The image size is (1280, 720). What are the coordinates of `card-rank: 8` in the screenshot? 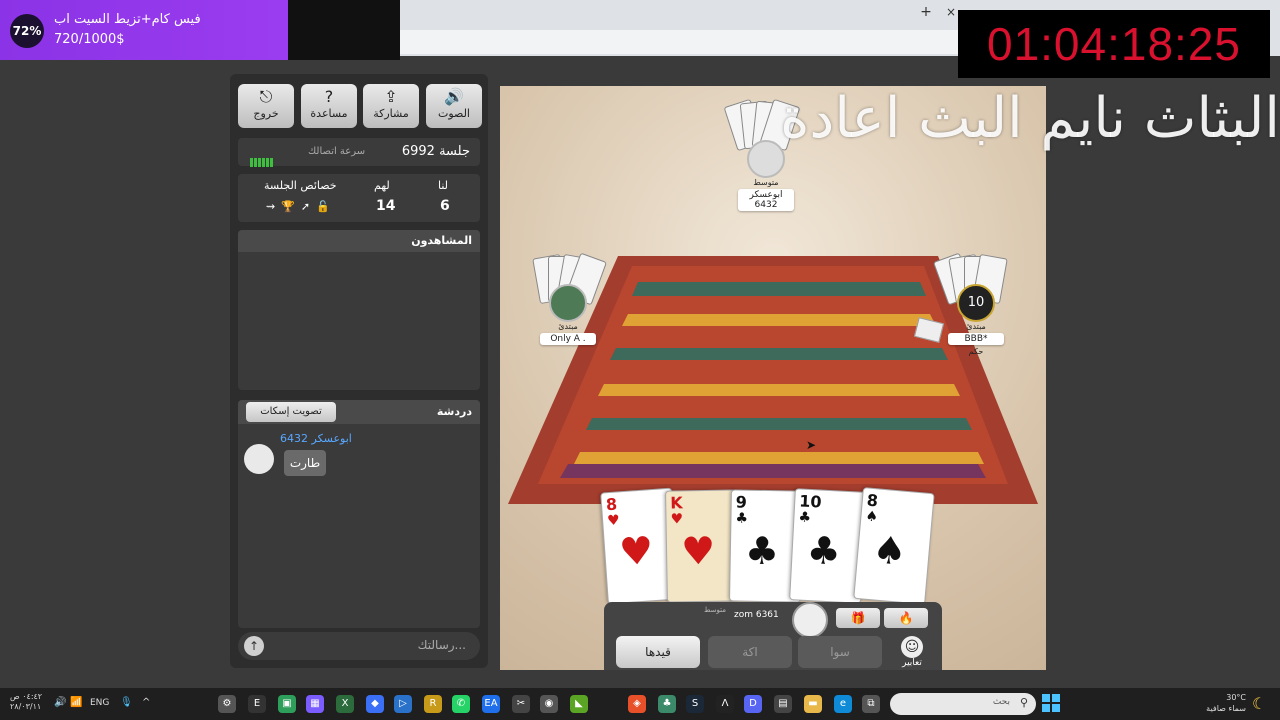 It's located at (872, 500).